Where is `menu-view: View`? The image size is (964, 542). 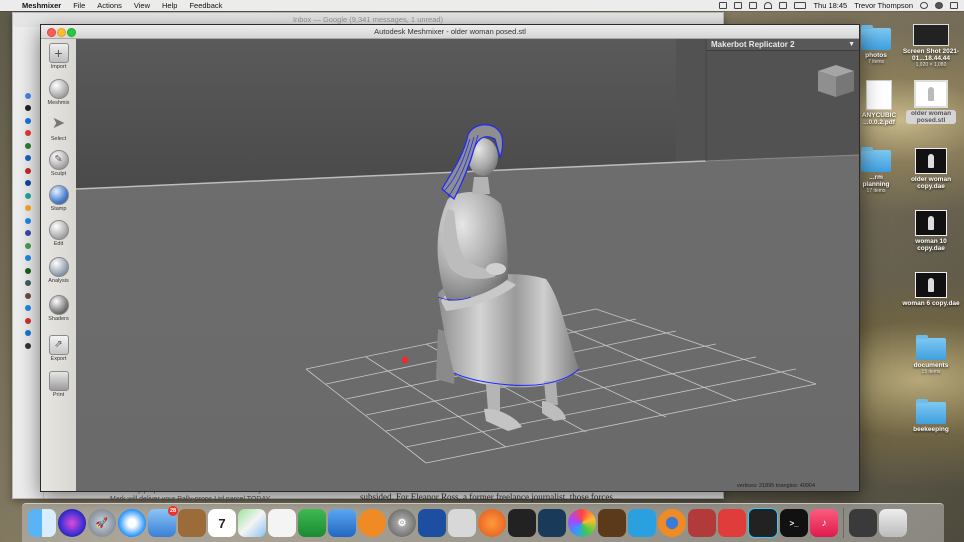
menu-view: View is located at coordinates (142, 5).